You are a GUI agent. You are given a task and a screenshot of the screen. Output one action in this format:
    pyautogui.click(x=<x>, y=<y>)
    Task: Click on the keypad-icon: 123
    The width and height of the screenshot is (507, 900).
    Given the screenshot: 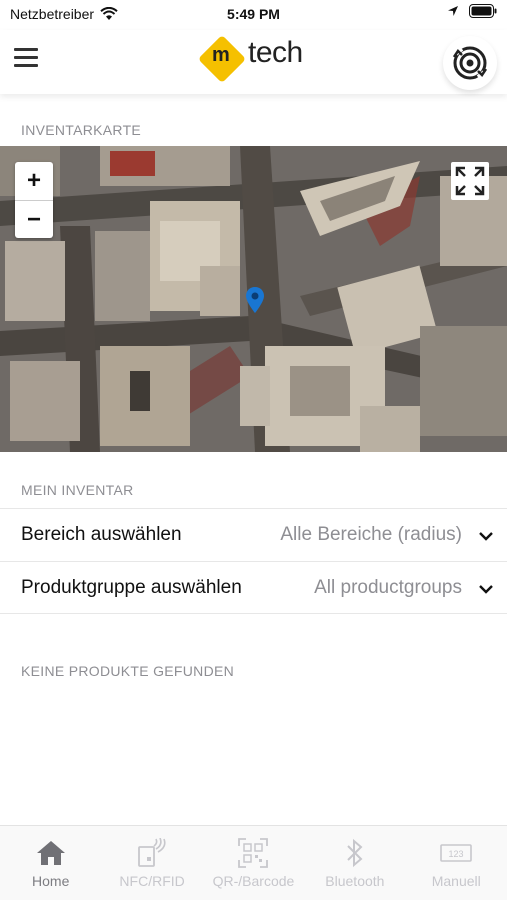 What is the action you would take?
    pyautogui.click(x=456, y=853)
    